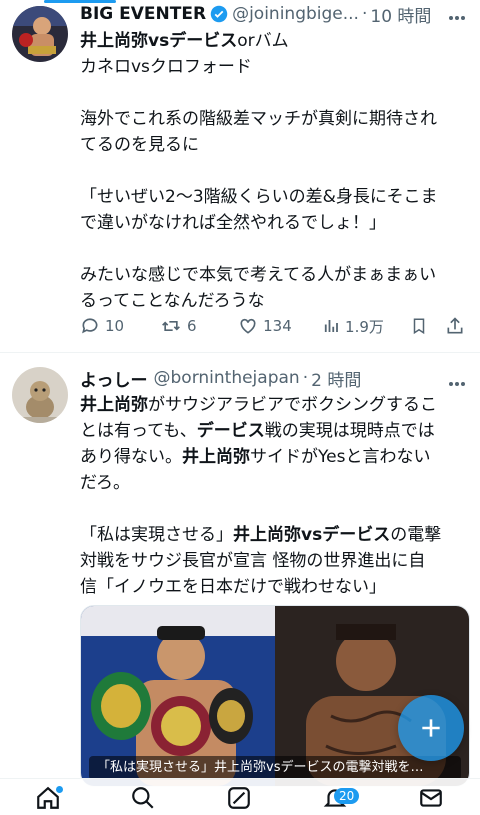 Image resolution: width=480 pixels, height=815 pixels. Describe the element at coordinates (139, 145) in the screenshot. I see `text-line: てるのを見るに` at that location.